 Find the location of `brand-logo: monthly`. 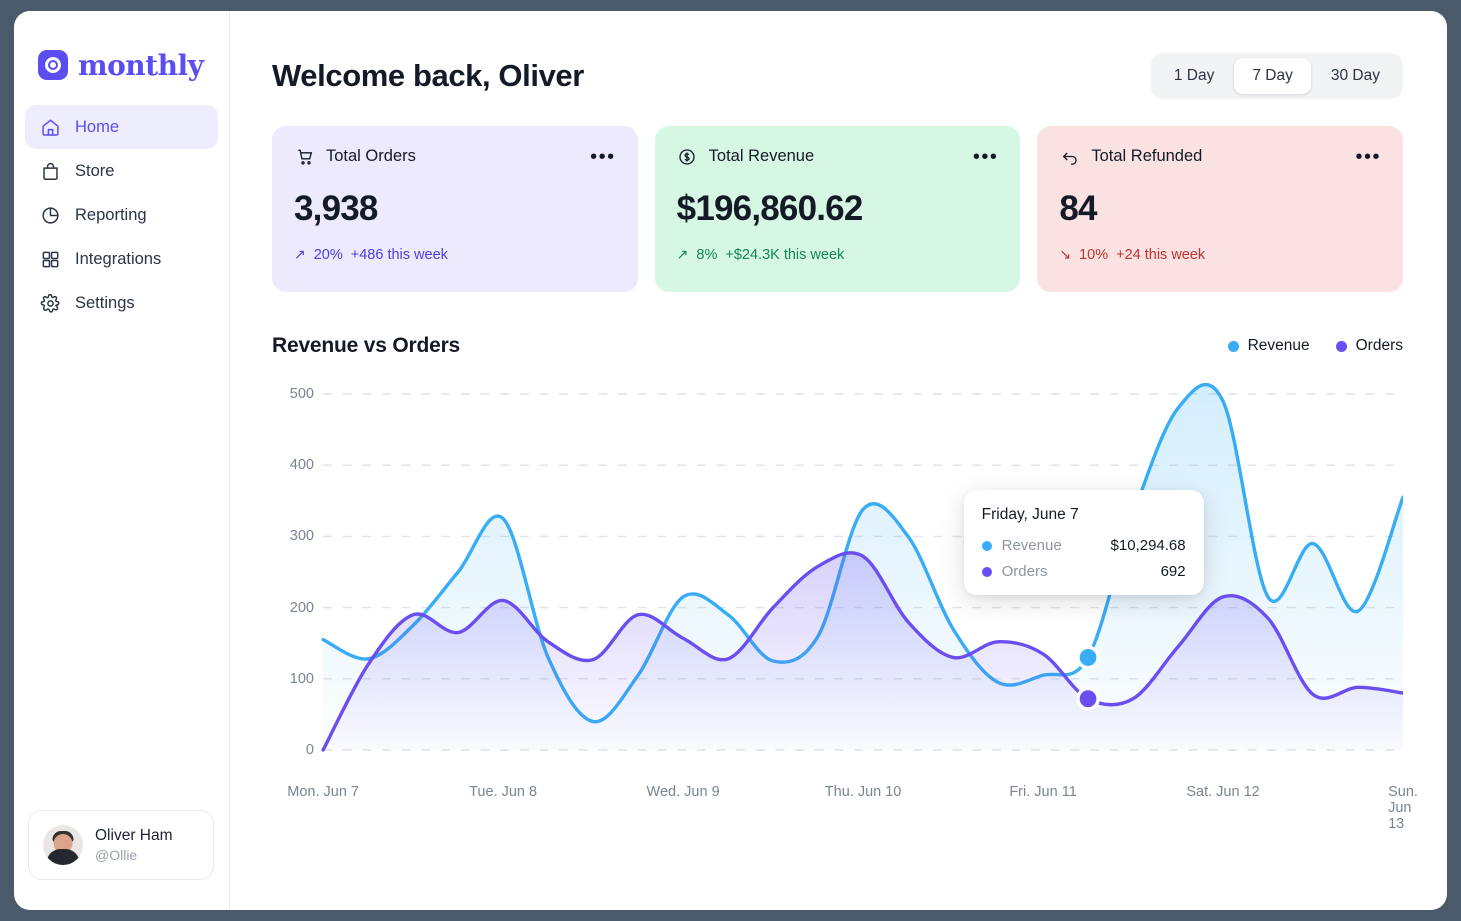

brand-logo: monthly is located at coordinates (121, 47).